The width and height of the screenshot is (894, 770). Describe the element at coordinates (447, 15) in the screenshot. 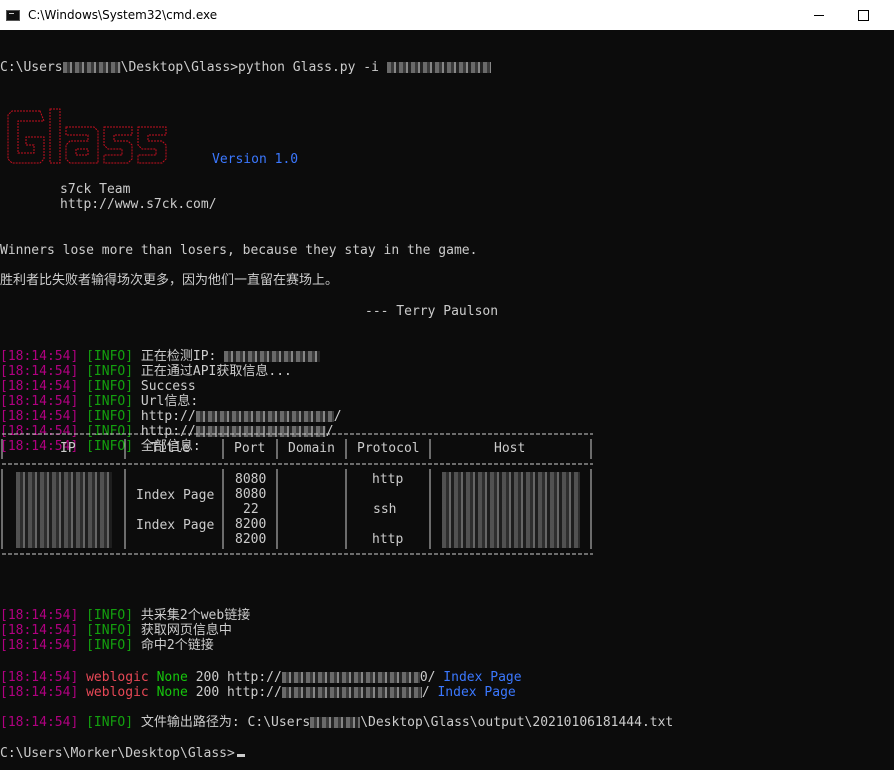

I see `title-bar: C:\Windows\System32\cmd.exe` at that location.